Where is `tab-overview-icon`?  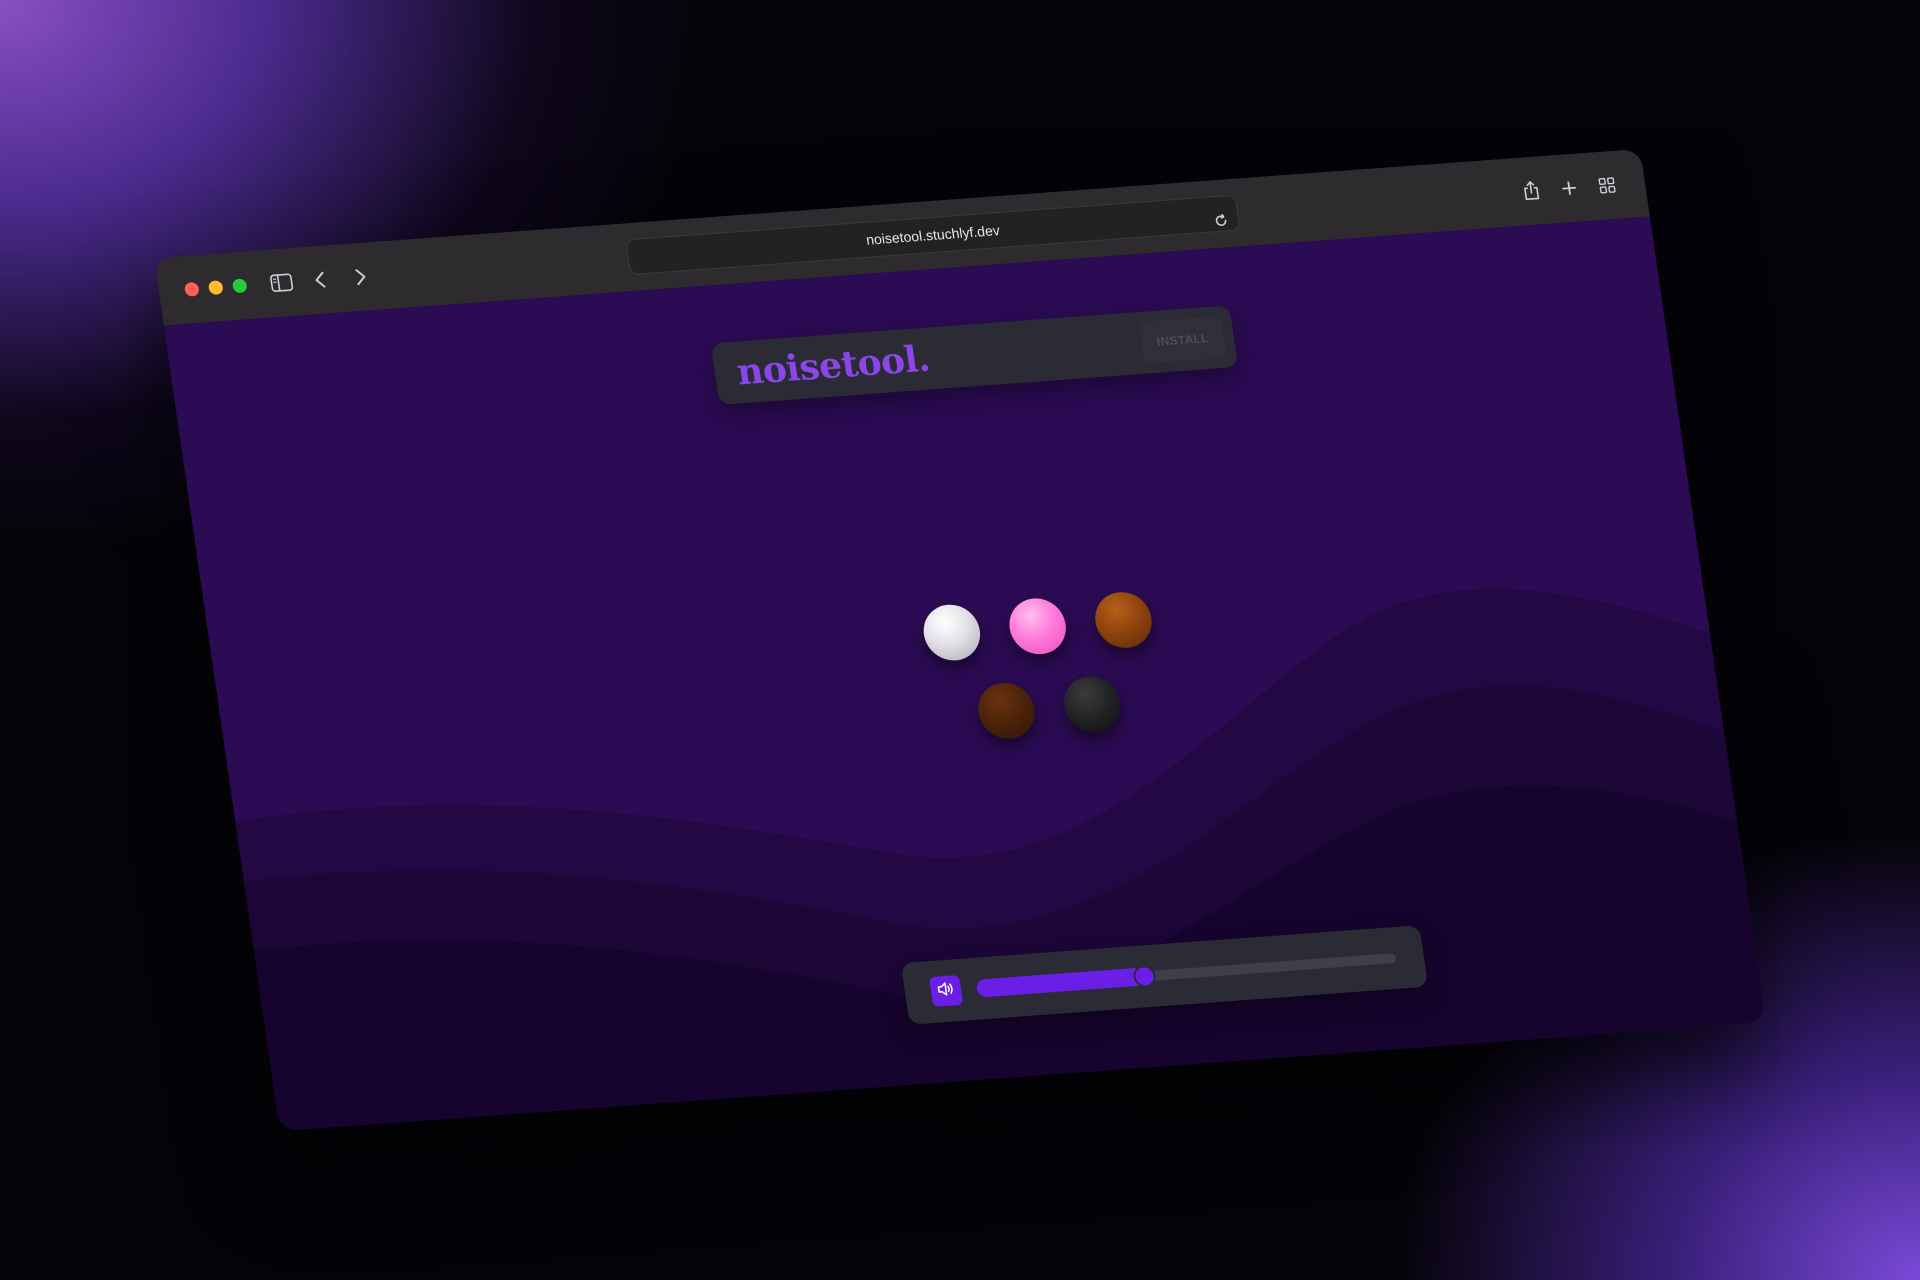
tab-overview-icon is located at coordinates (1607, 185).